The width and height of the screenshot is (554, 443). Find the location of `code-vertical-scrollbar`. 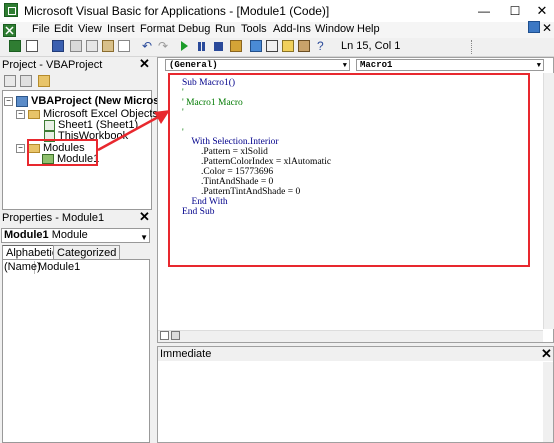

code-vertical-scrollbar is located at coordinates (548, 201).